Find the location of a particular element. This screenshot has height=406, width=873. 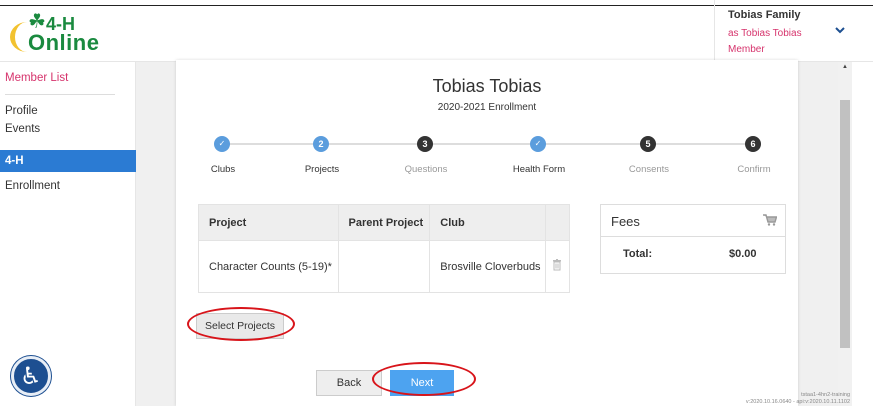

fees-title: Fees is located at coordinates (625, 221).